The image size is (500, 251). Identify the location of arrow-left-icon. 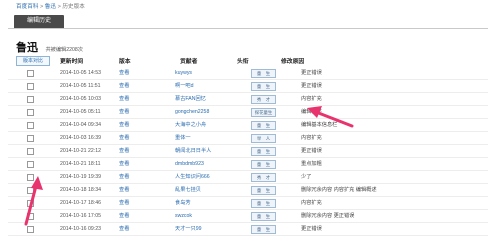
(33, 201).